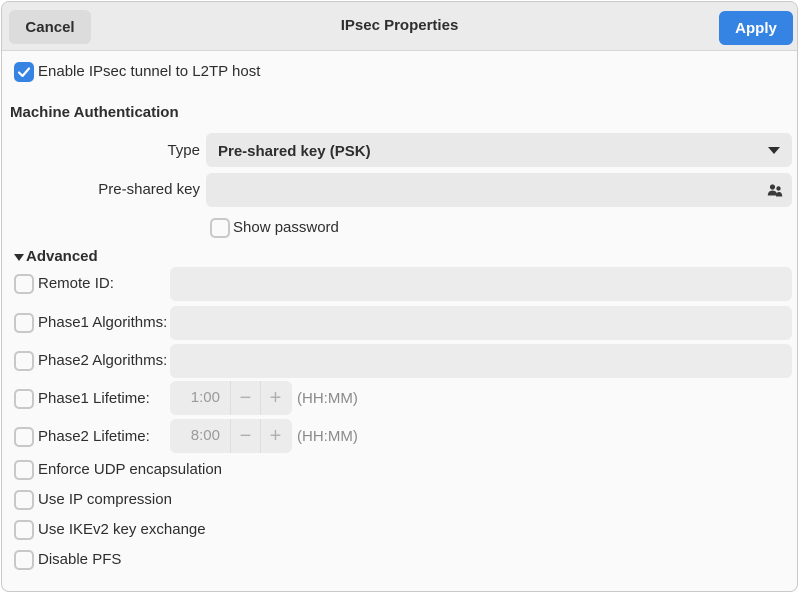  I want to click on phase2-algorithms-label: Phase2 Algorithms:, so click(102, 360).